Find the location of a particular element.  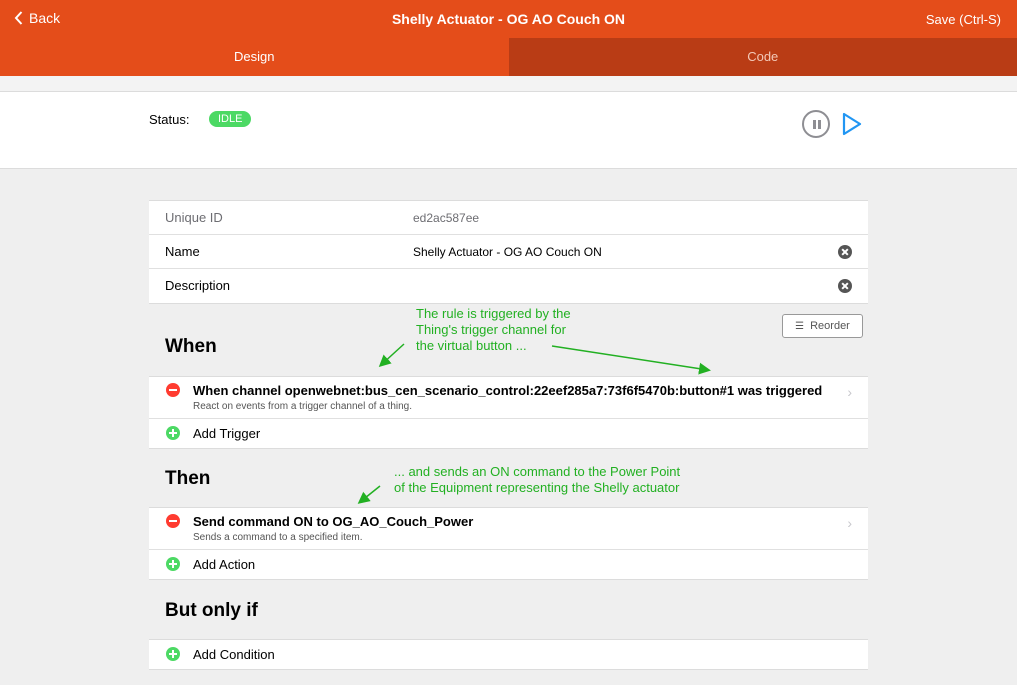

pause-button is located at coordinates (816, 124).